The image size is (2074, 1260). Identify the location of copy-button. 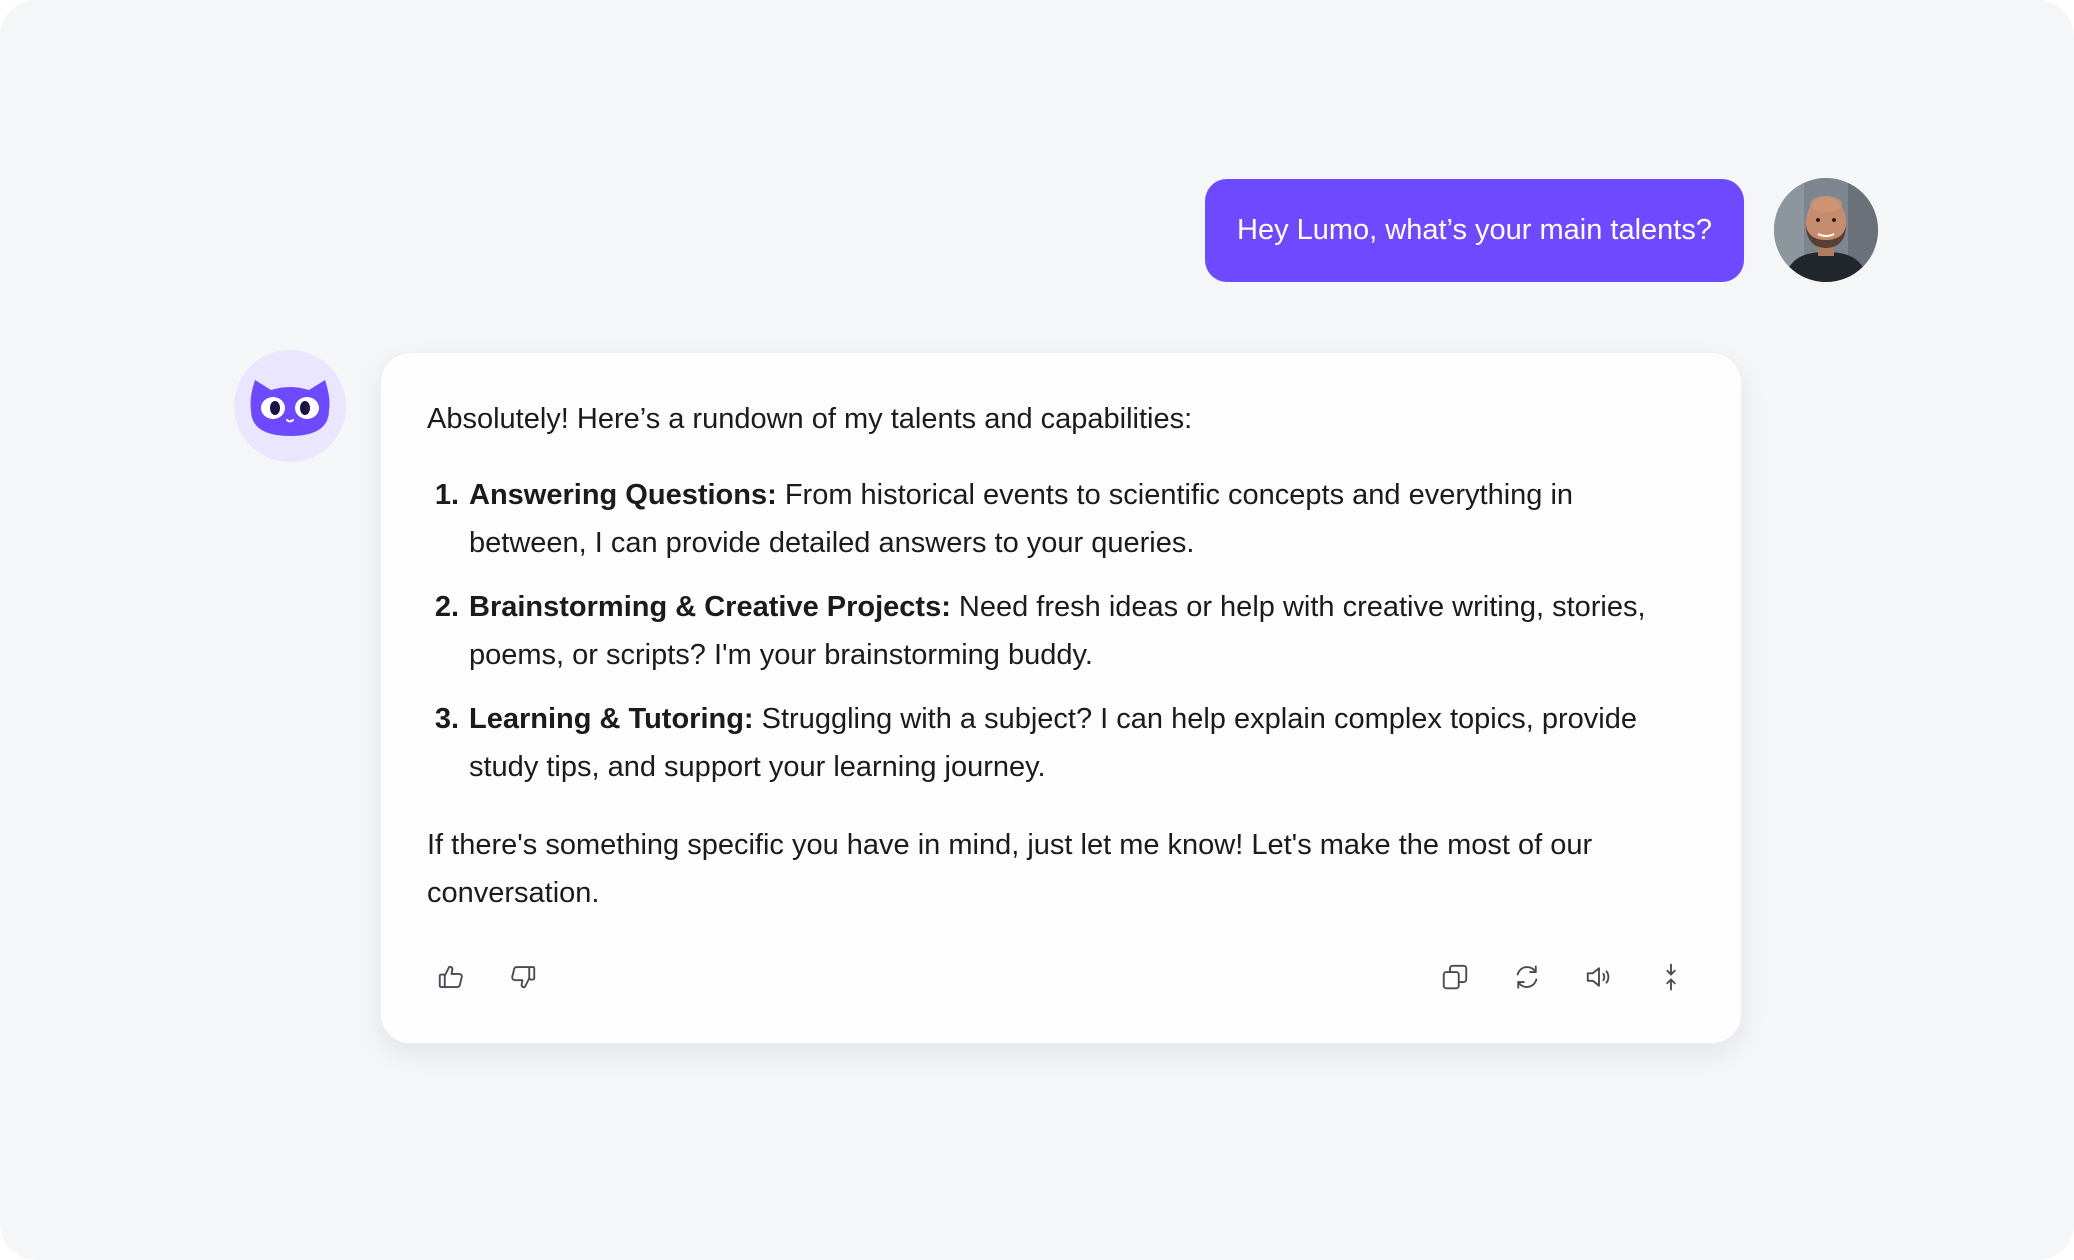
(1455, 977).